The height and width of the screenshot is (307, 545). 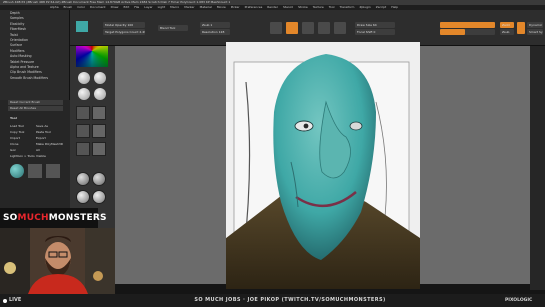 I want to click on z-intensity-fill, so click(x=452, y=32).